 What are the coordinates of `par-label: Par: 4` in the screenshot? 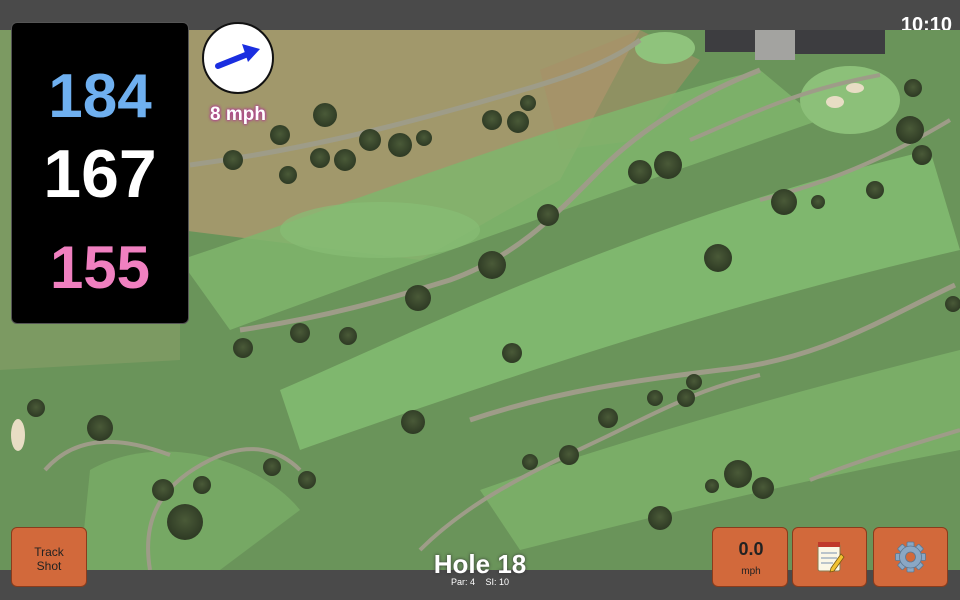 It's located at (462, 582).